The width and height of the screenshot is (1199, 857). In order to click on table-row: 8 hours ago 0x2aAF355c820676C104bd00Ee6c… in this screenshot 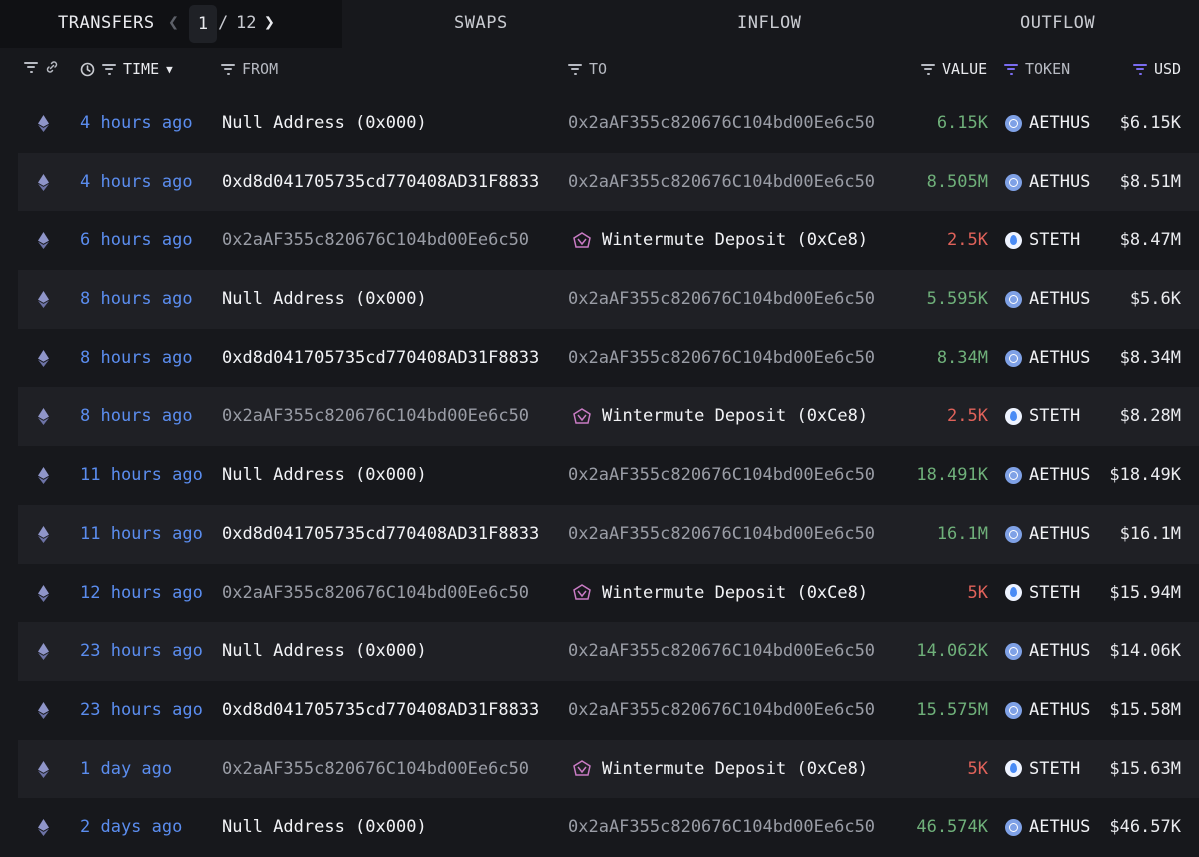, I will do `click(608, 417)`.